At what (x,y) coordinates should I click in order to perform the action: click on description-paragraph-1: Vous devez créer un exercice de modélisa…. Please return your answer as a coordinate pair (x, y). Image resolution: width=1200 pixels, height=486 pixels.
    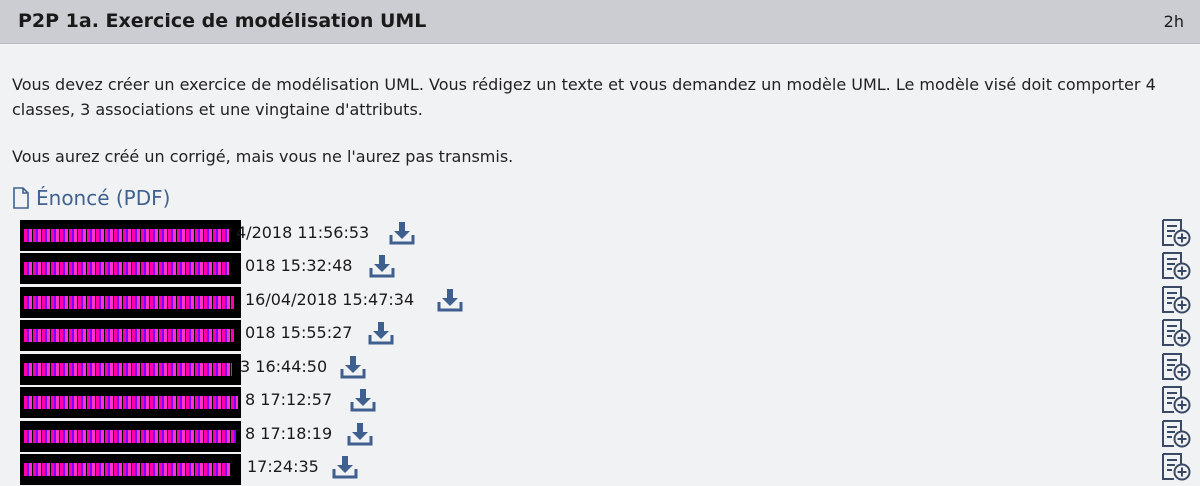
    Looking at the image, I should click on (584, 97).